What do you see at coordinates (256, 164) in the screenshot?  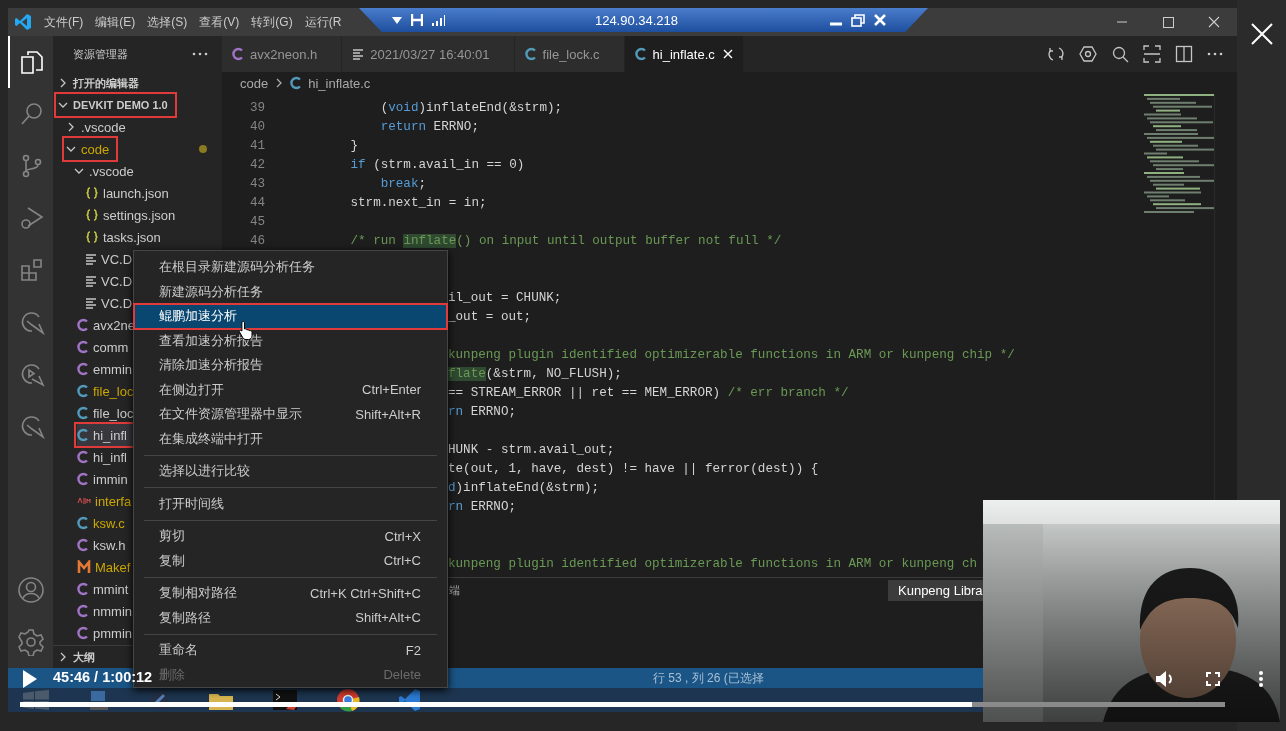 I see `line-number: 42` at bounding box center [256, 164].